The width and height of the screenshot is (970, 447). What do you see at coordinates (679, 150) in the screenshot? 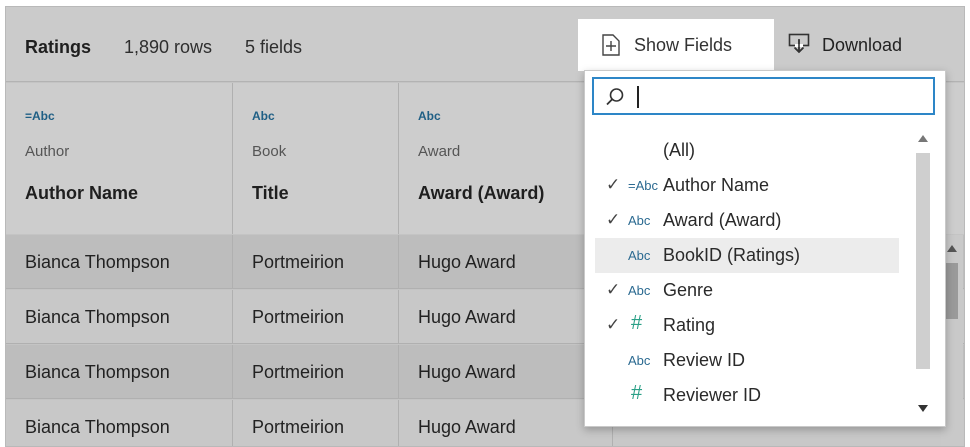
I see `field-option-label: (All)` at bounding box center [679, 150].